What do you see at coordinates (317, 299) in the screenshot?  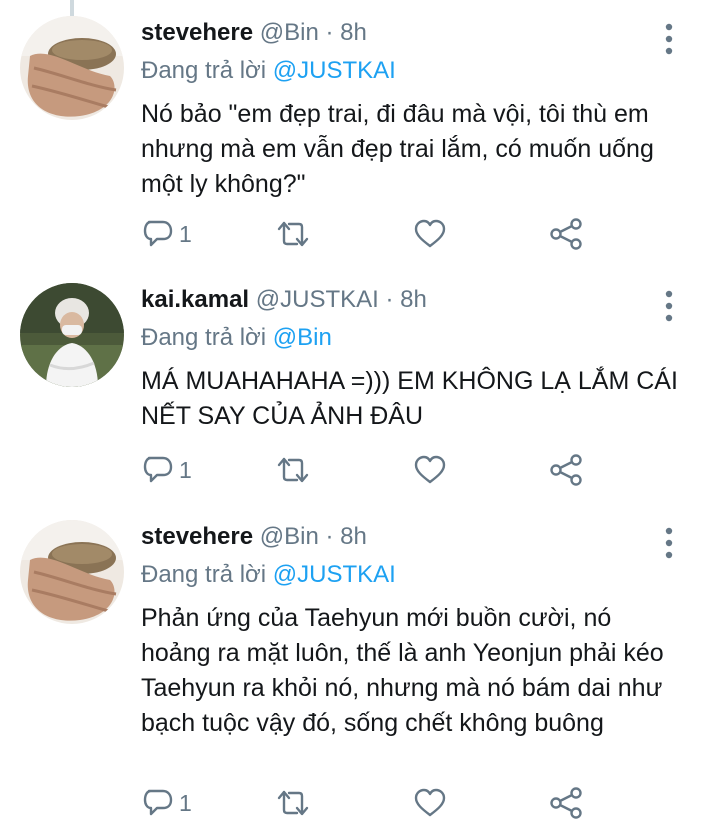 I see `author-handle: @JUSTKAI` at bounding box center [317, 299].